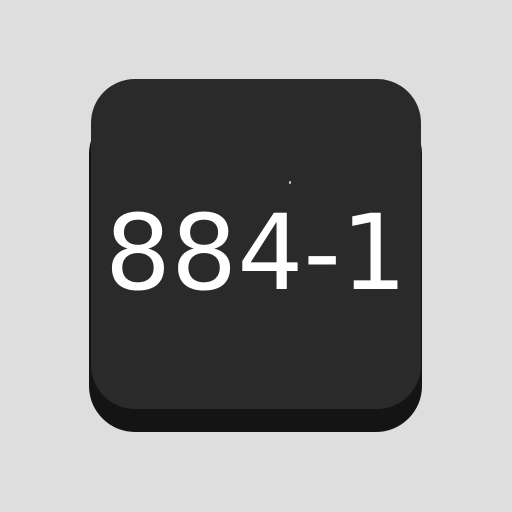 The image size is (512, 512). I want to click on app-icon-label: 884-1, so click(256, 253).